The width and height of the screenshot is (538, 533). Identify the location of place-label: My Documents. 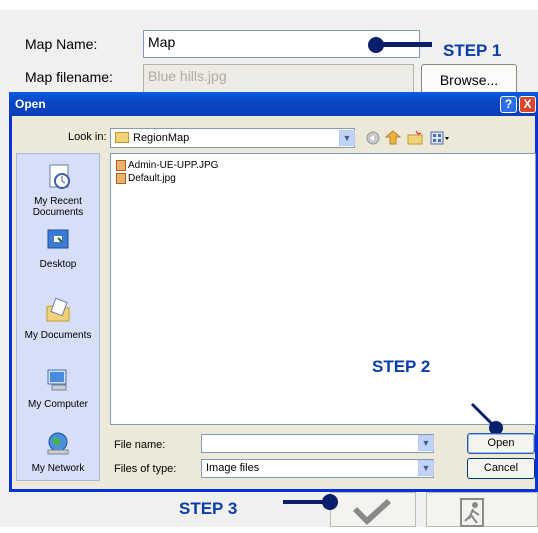
(58, 335).